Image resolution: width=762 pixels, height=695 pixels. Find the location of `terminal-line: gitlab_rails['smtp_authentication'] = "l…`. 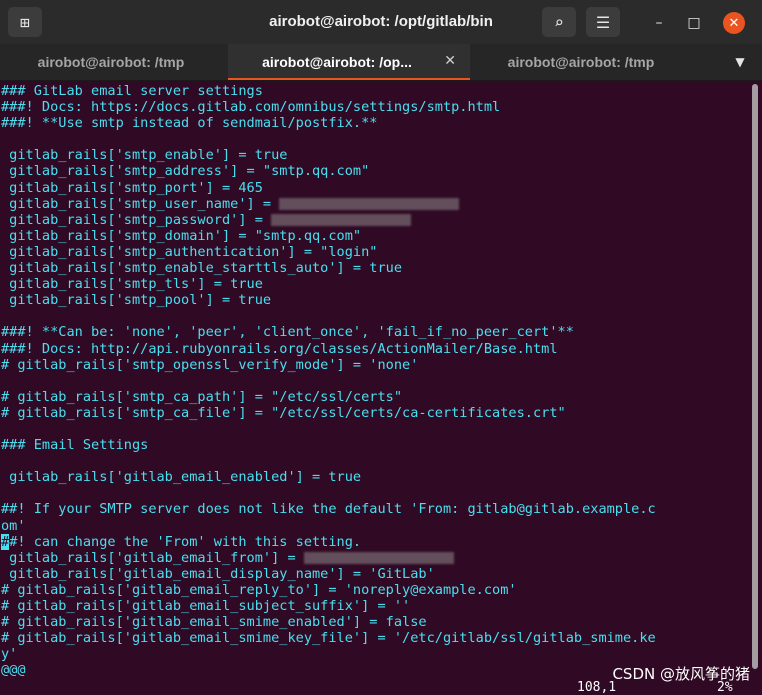

terminal-line: gitlab_rails['smtp_authentication'] = "l… is located at coordinates (189, 251).